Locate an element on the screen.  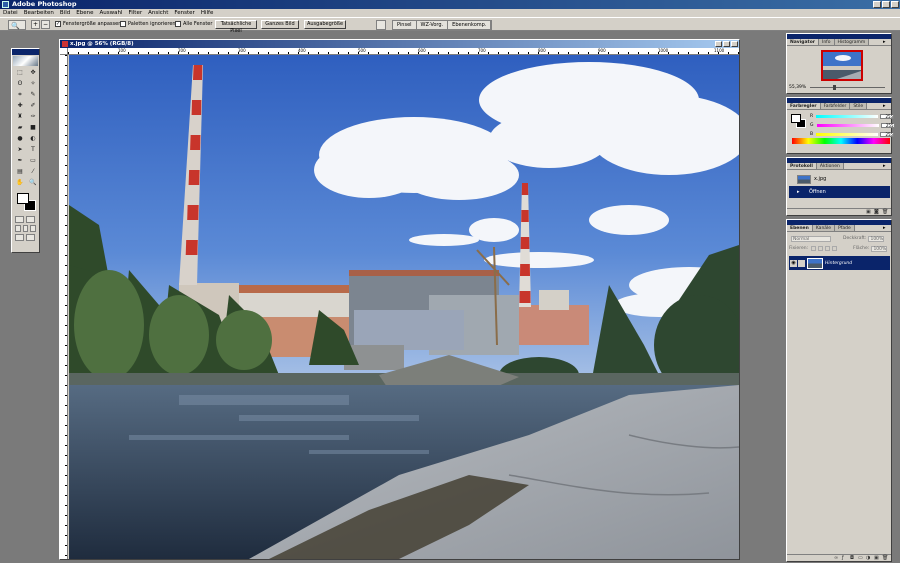
trash-icon: 🗑 is located at coordinates (885, 212).